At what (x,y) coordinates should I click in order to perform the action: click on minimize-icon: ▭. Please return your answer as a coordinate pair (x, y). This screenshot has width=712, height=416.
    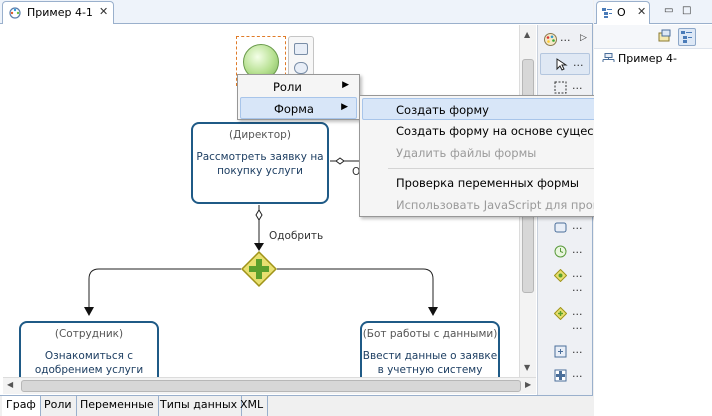
    Looking at the image, I should click on (668, 10).